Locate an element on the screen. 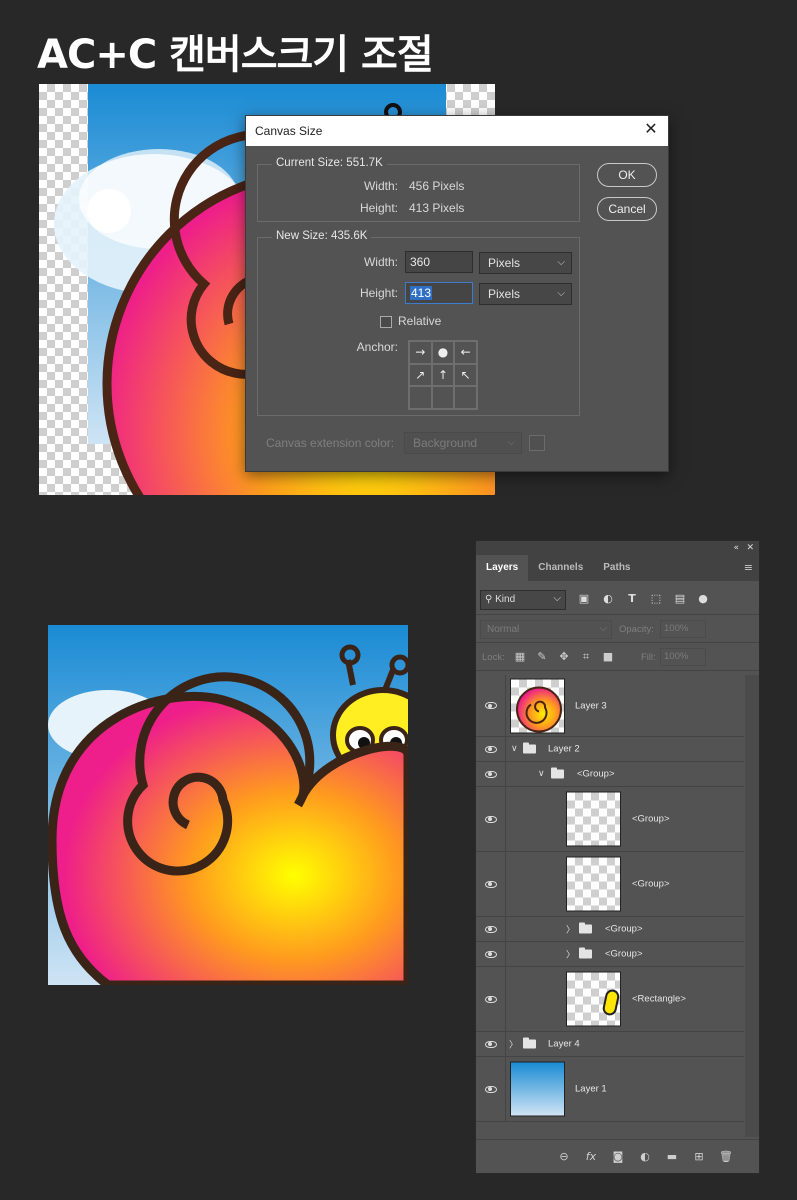 This screenshot has width=797, height=1200. layer-row: ∨ Layer 2 is located at coordinates (610, 749).